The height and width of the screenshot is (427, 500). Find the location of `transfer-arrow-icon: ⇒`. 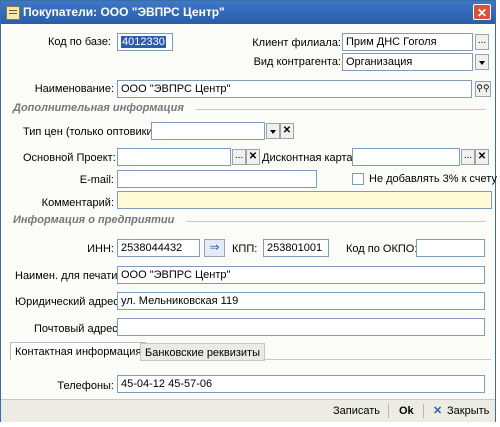

transfer-arrow-icon: ⇒ is located at coordinates (214, 248).